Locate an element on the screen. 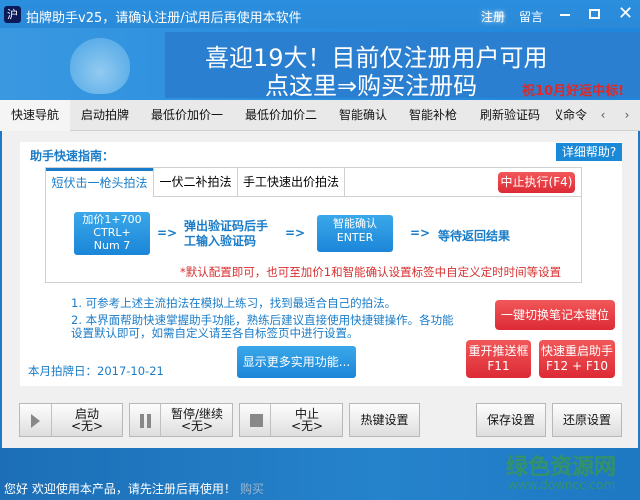 This screenshot has height=500, width=640. maximize-button is located at coordinates (594, 14).